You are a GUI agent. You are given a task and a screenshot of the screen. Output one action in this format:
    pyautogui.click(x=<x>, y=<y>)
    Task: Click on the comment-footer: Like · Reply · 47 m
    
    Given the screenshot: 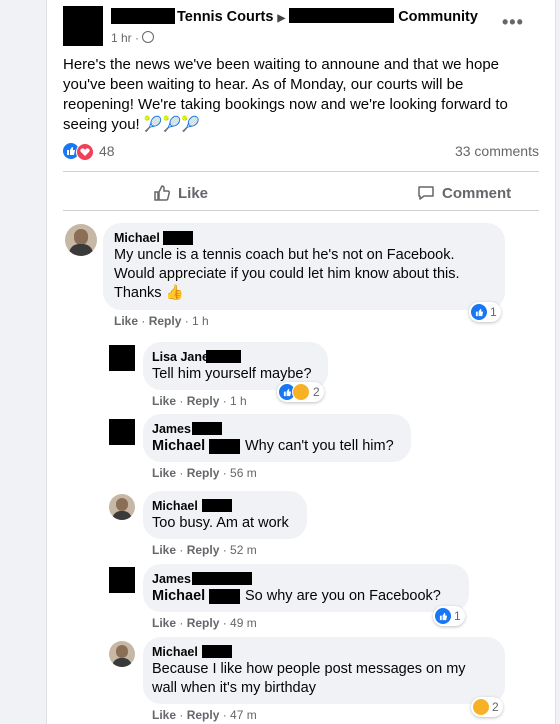 What is the action you would take?
    pyautogui.click(x=204, y=715)
    